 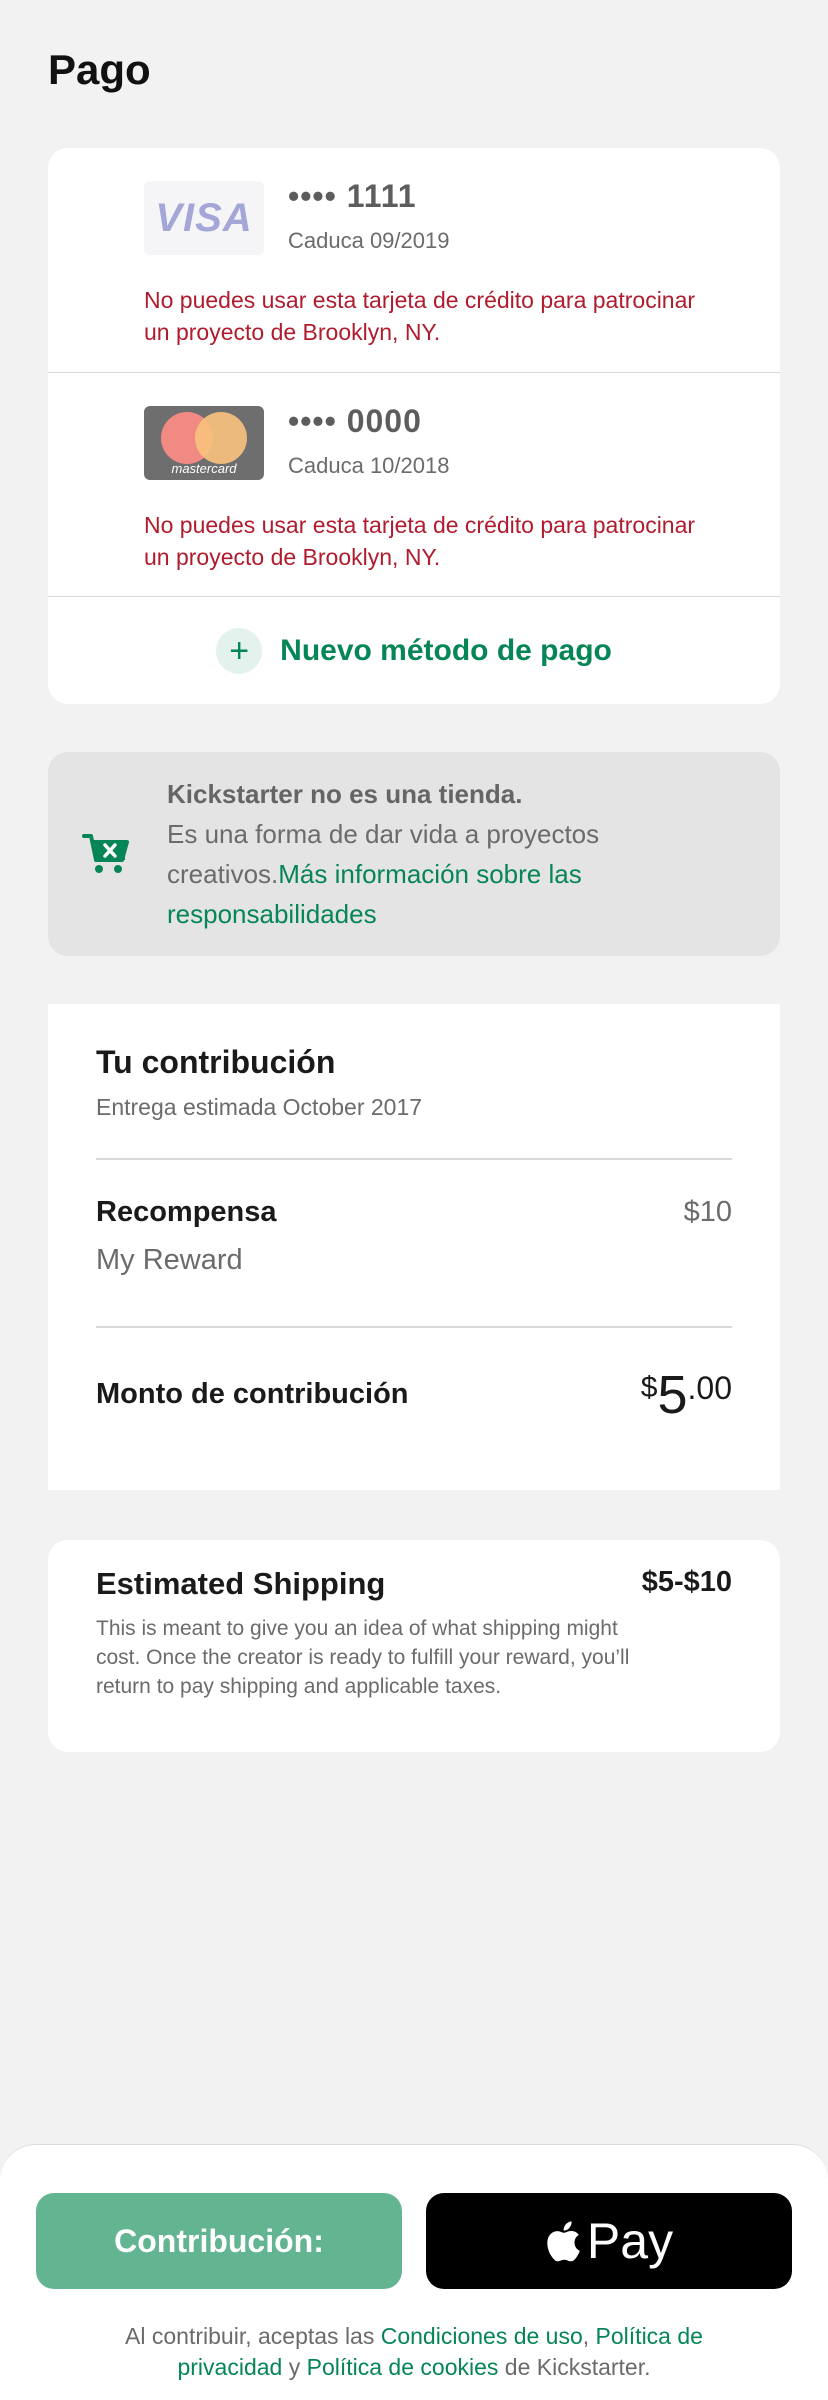 I want to click on reward-label: Recompensa, so click(x=186, y=1212).